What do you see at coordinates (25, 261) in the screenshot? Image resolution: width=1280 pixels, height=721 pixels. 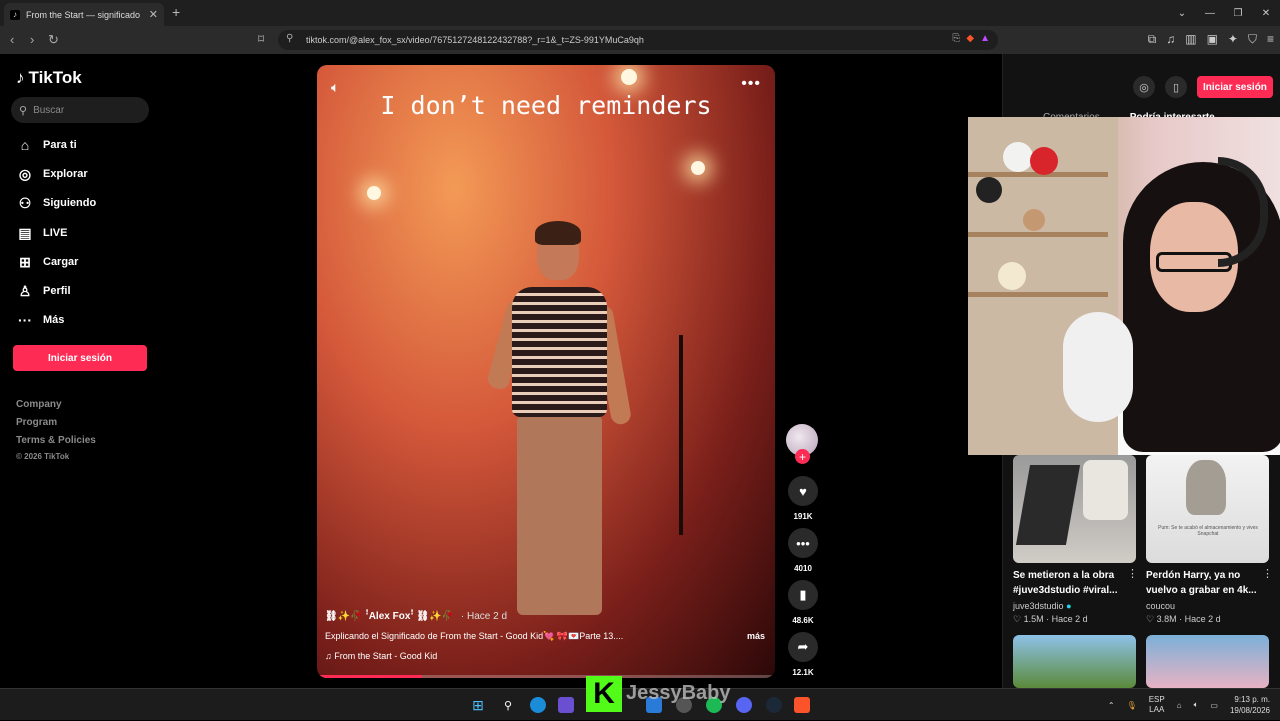 I see `upload-icon: ⊞` at bounding box center [25, 261].